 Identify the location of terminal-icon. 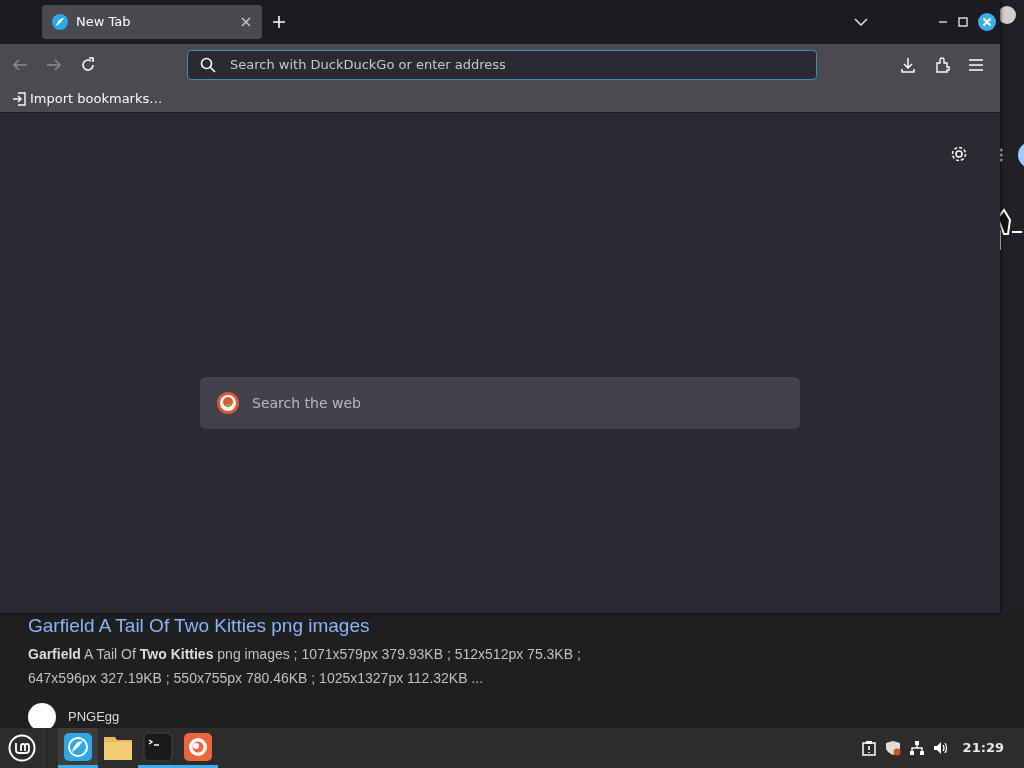
(158, 746).